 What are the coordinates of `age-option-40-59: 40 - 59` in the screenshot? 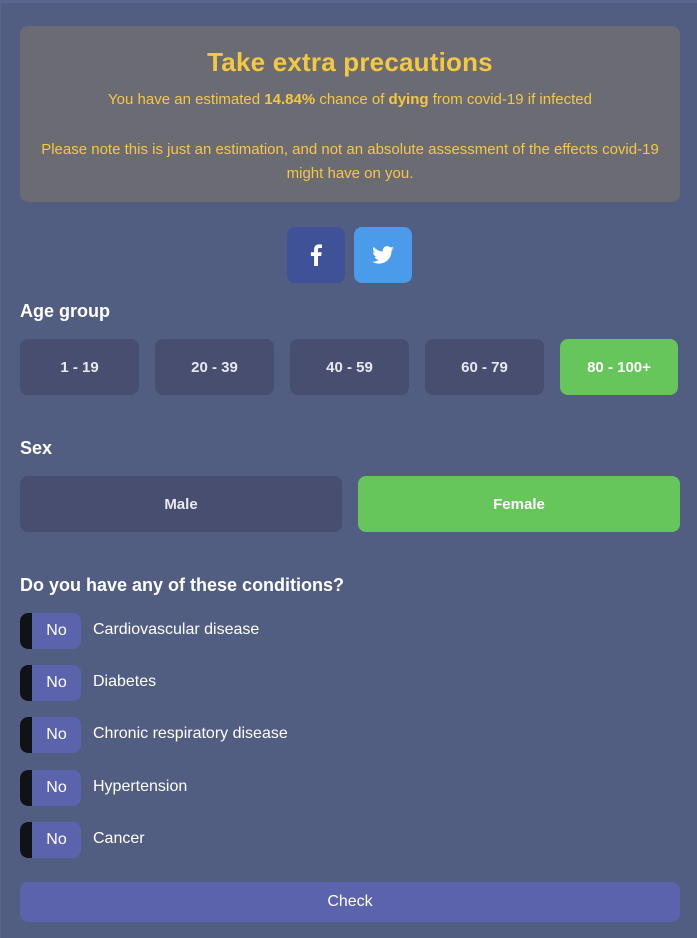 It's located at (349, 367).